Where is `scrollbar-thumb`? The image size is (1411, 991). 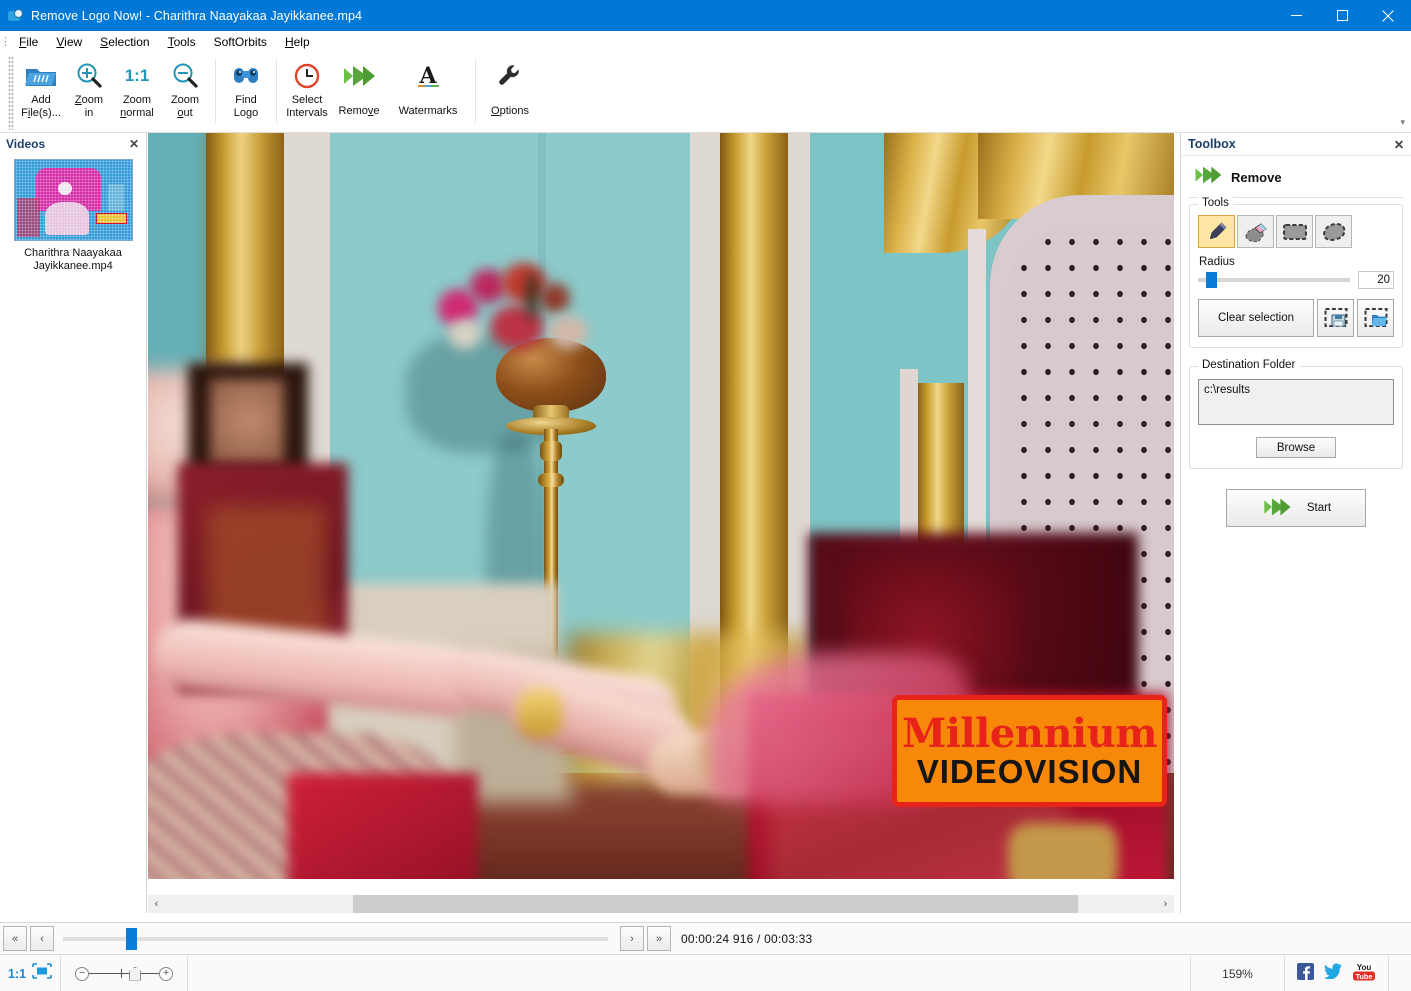 scrollbar-thumb is located at coordinates (715, 904).